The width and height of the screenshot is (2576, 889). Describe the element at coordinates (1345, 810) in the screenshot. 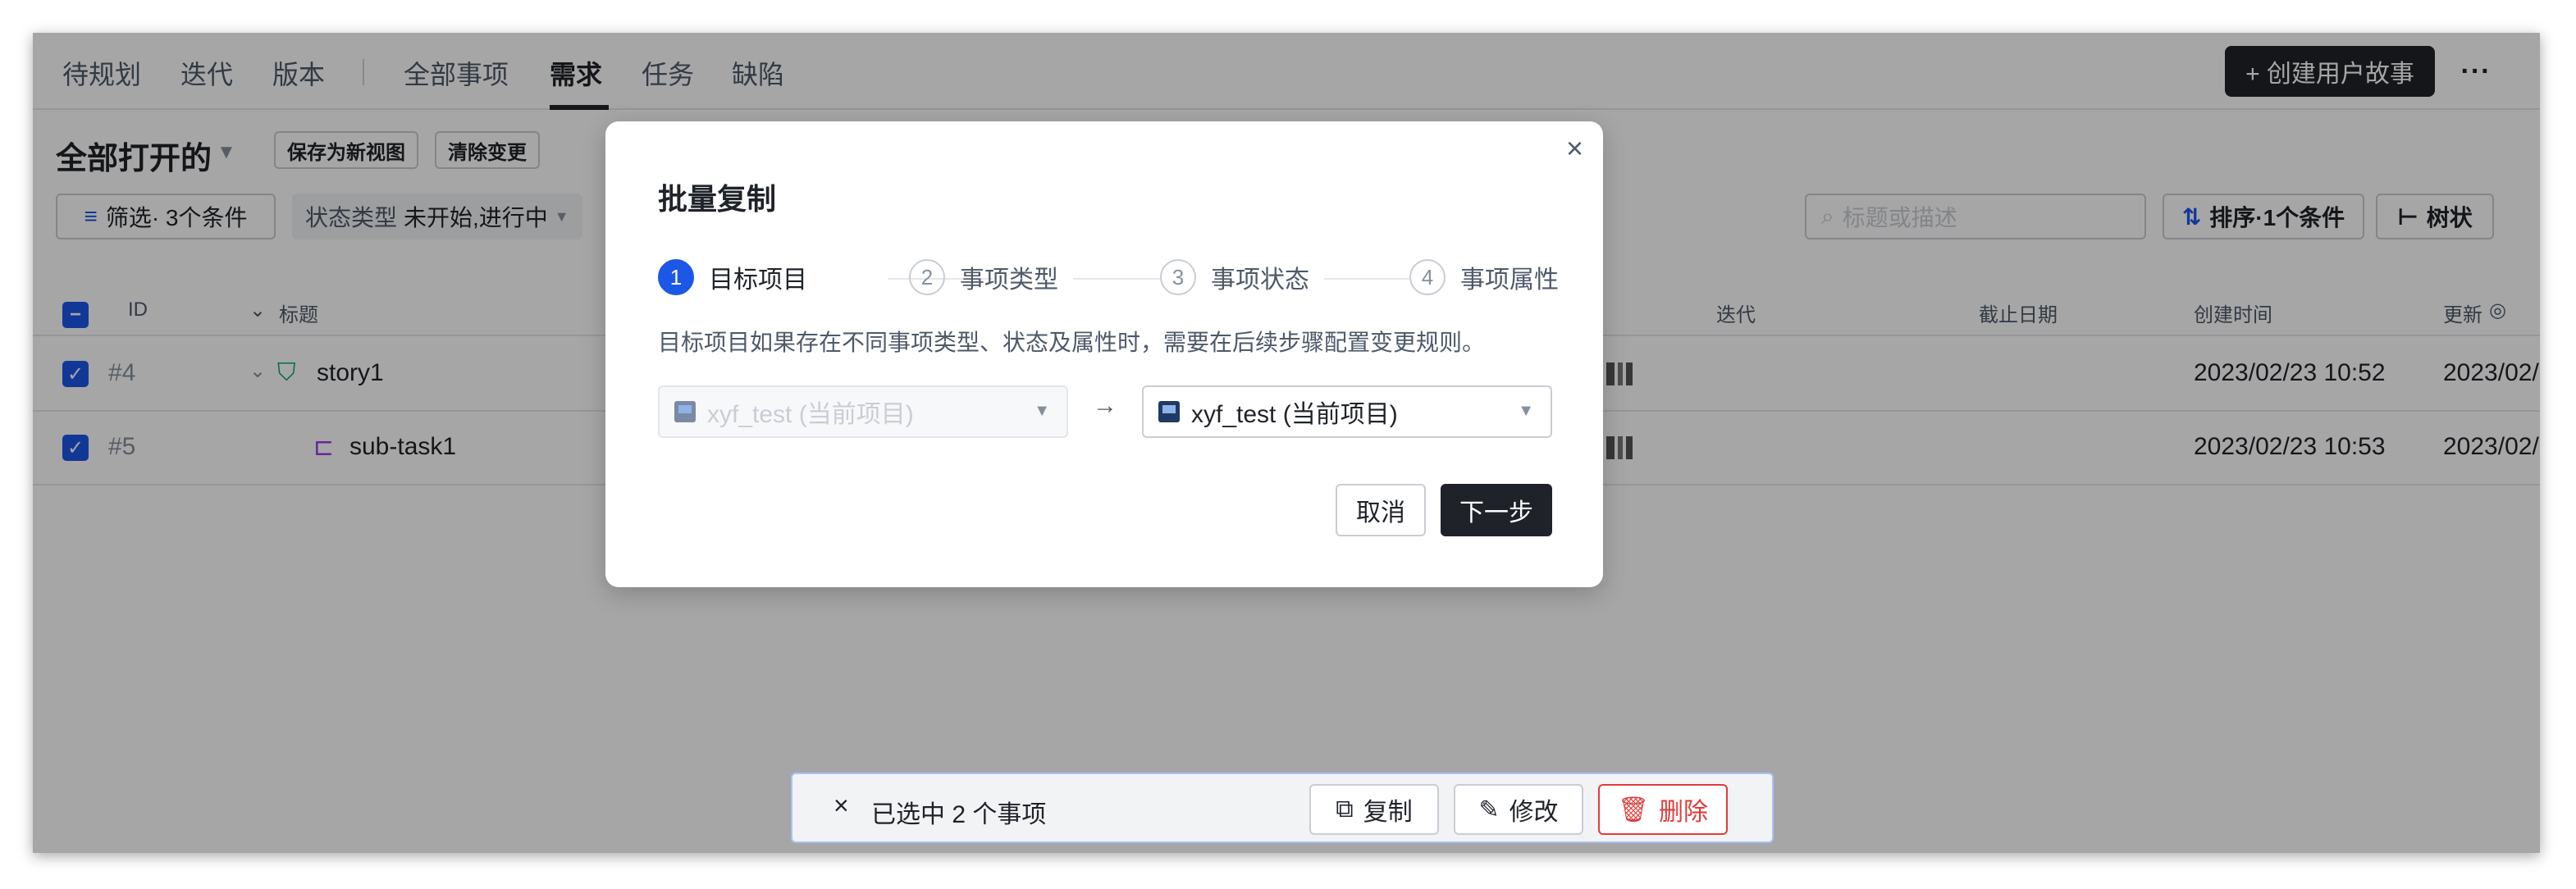

I see `copy-icon: ⧉` at that location.